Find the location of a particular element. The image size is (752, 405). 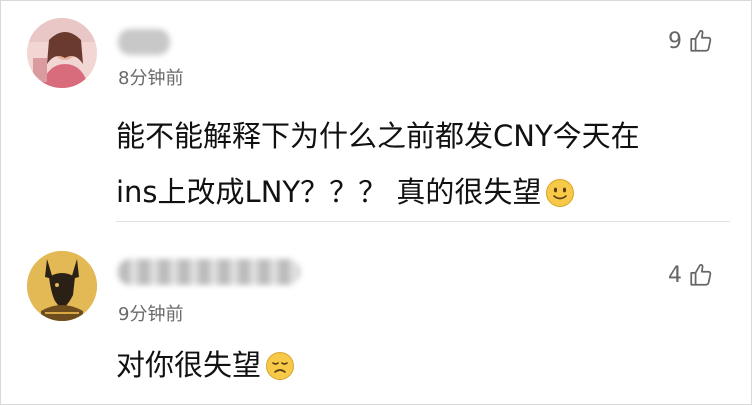

comment-time: 8分钟前 is located at coordinates (151, 78).